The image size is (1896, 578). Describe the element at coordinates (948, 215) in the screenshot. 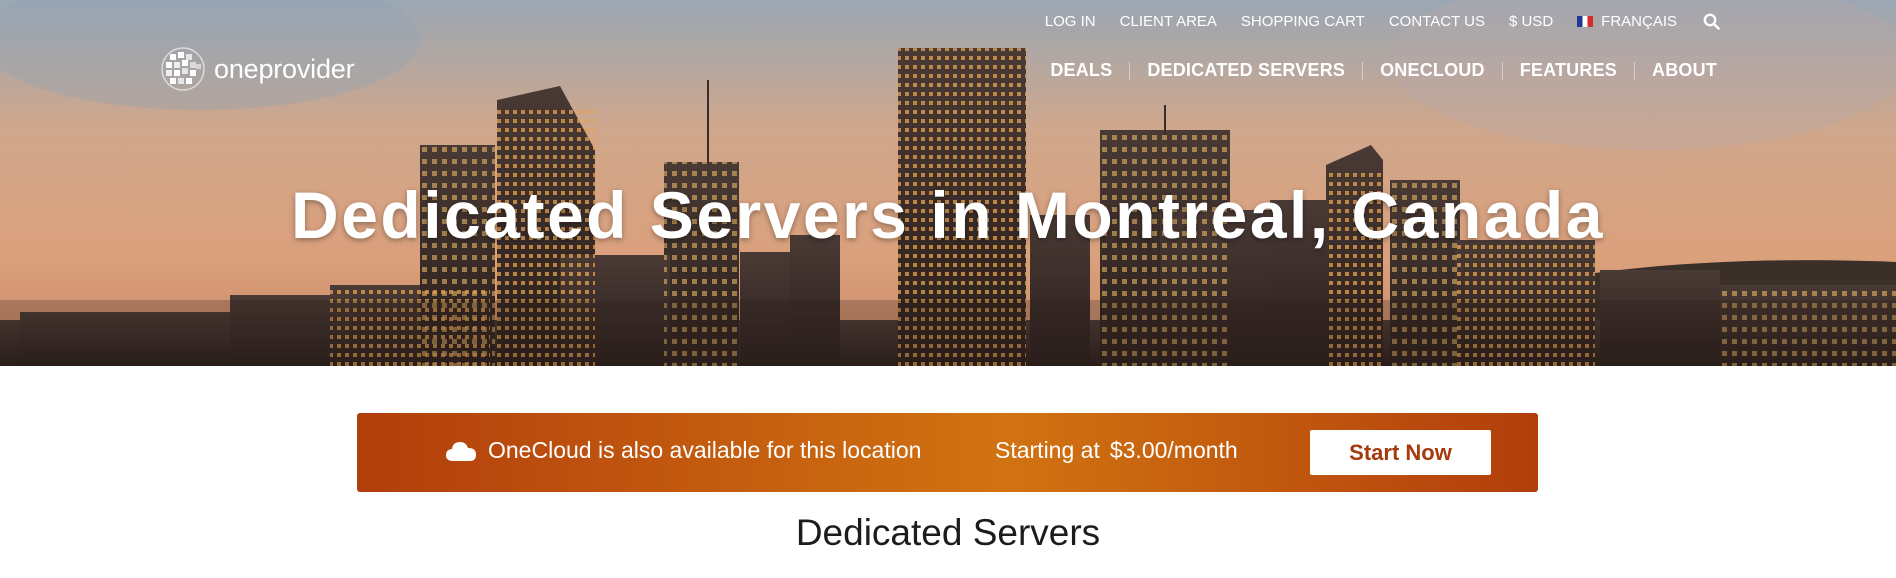

I see `hero-title: Dedicated Servers in Montreal, Canada` at that location.